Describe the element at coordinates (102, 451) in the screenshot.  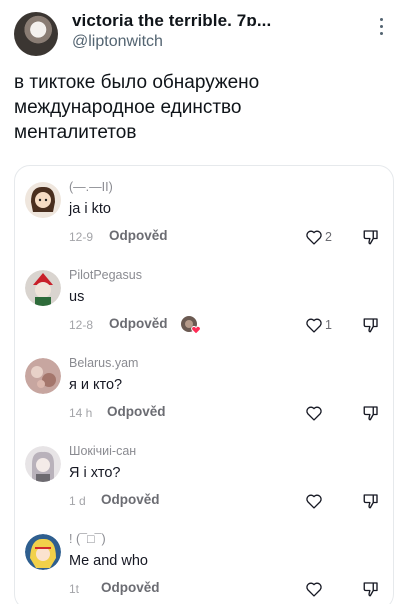
I see `commenter-username: Шокічиі-сан` at that location.